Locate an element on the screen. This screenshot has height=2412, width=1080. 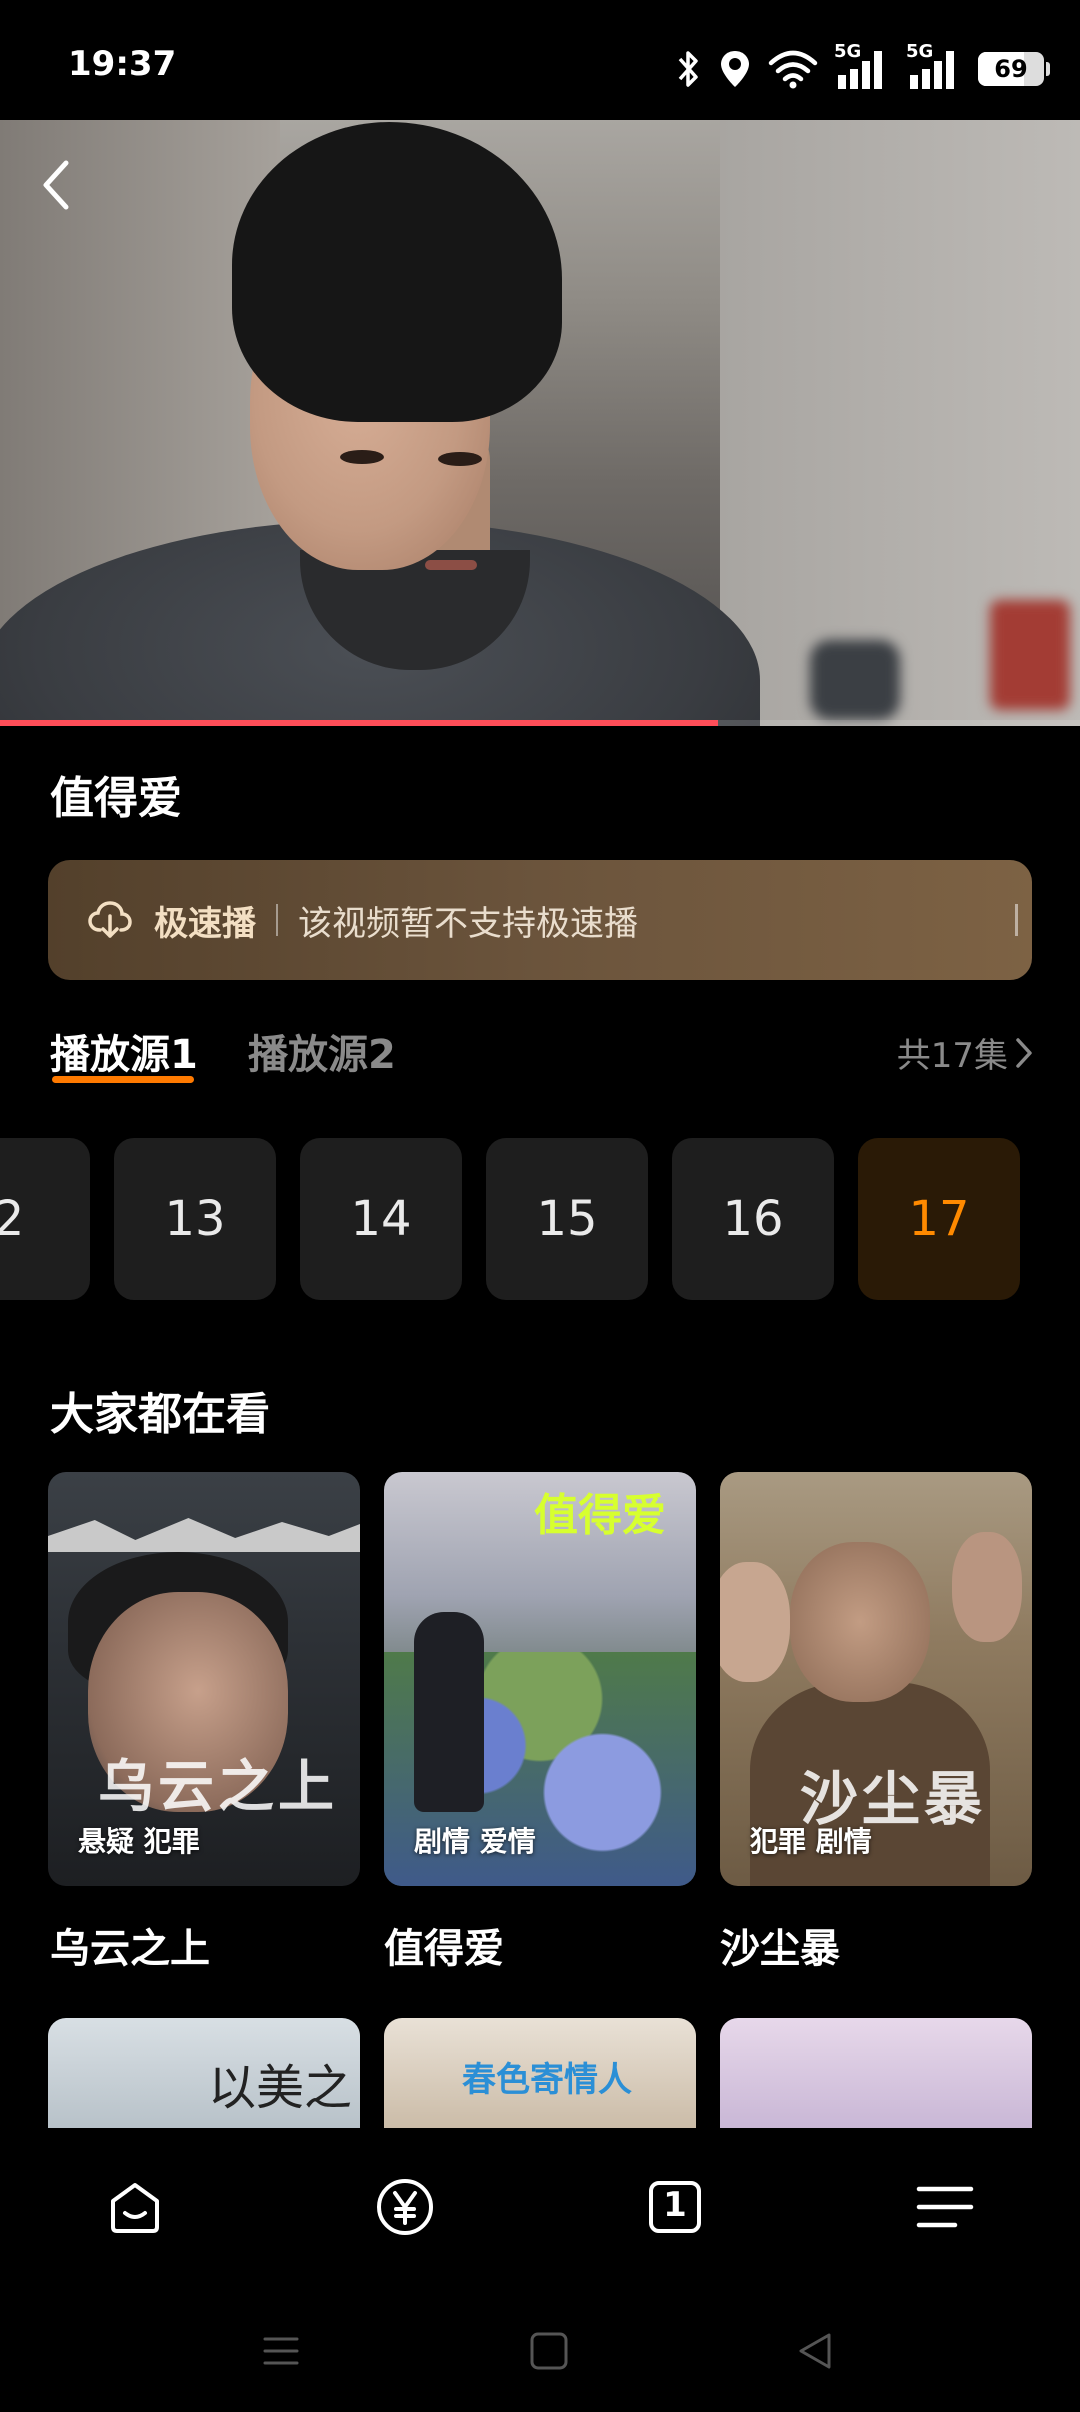
triangle-back-icon is located at coordinates (815, 2351).